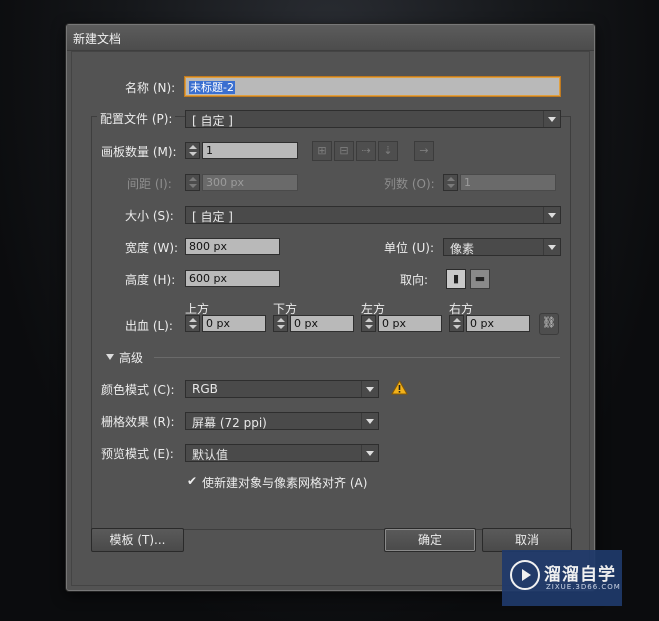  What do you see at coordinates (280, 323) in the screenshot?
I see `bleed-bottom-stepper` at bounding box center [280, 323].